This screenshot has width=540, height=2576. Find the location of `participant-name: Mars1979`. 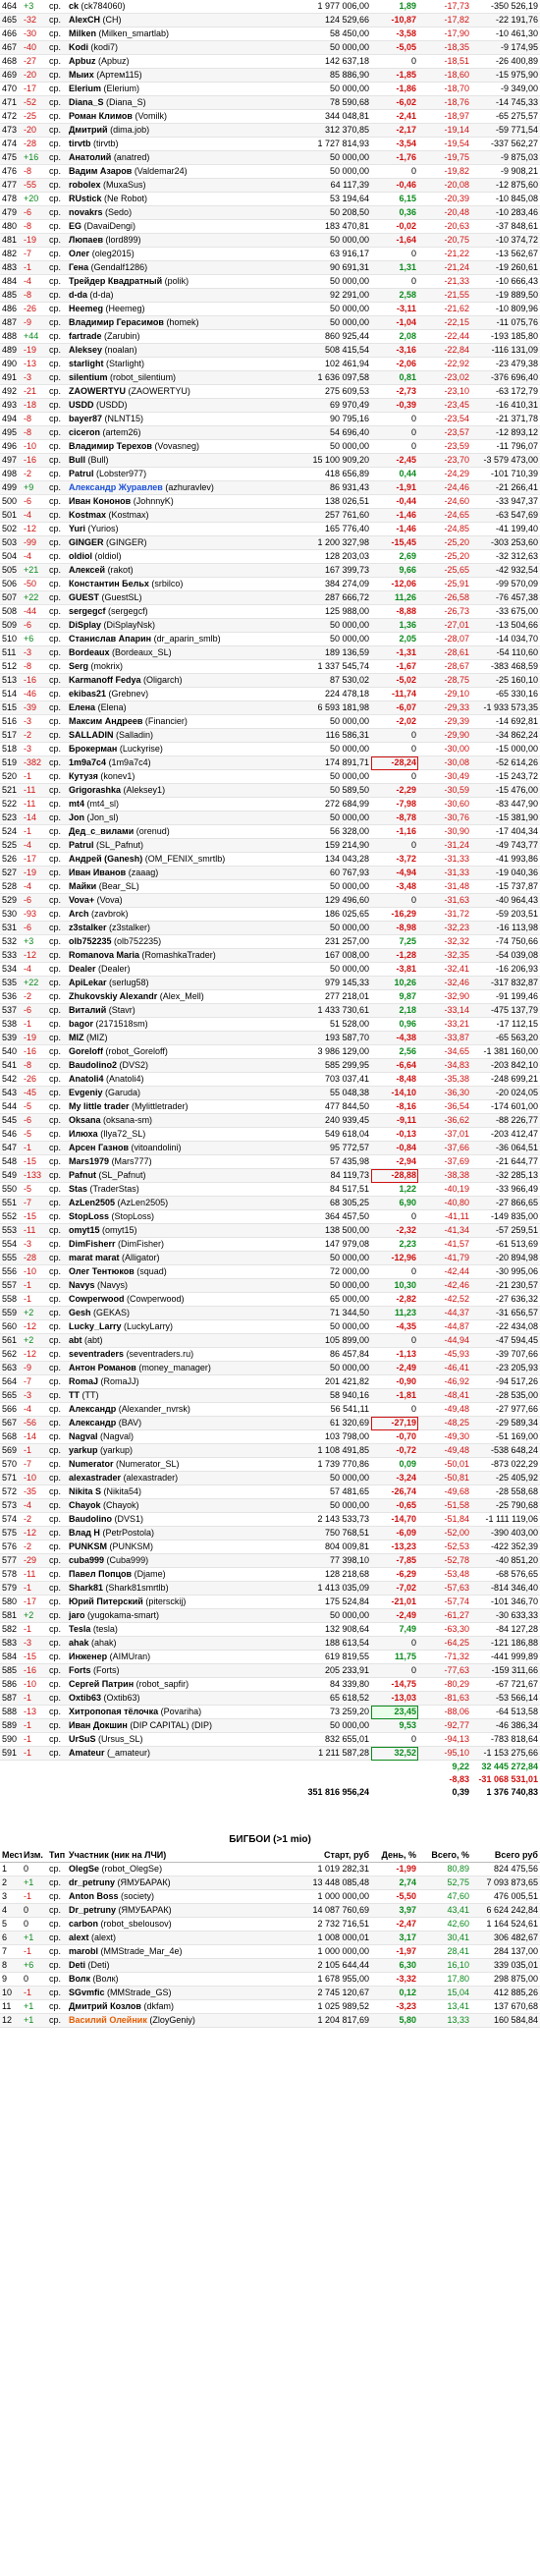

participant-name: Mars1979 is located at coordinates (89, 1161).